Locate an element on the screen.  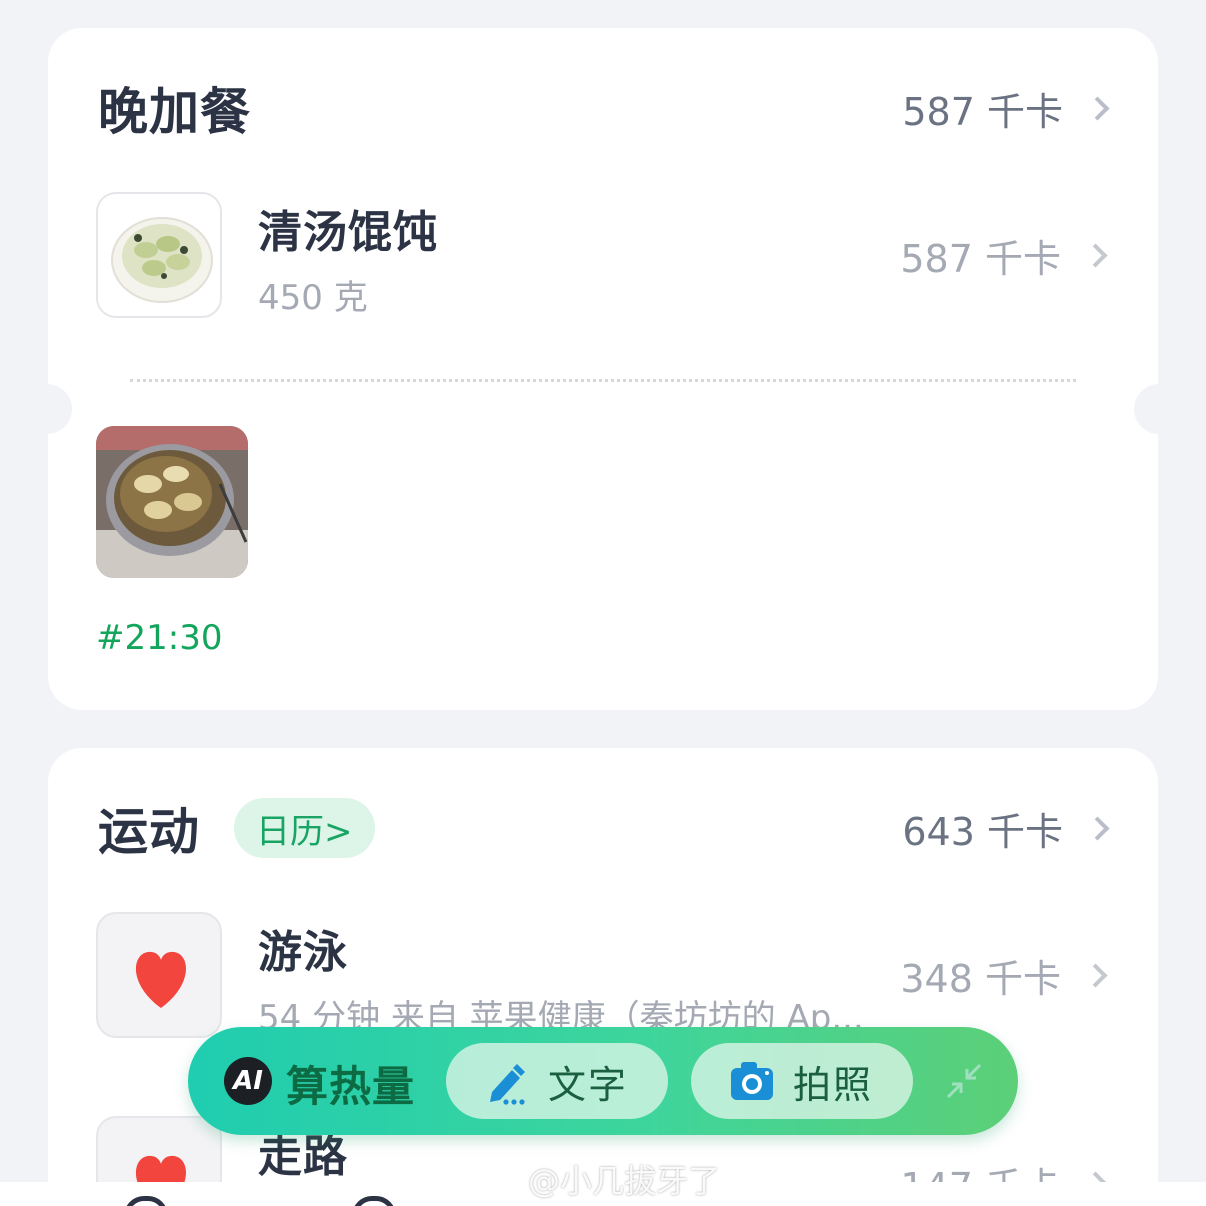
food-kcal: 587 千卡 is located at coordinates (1006, 255).